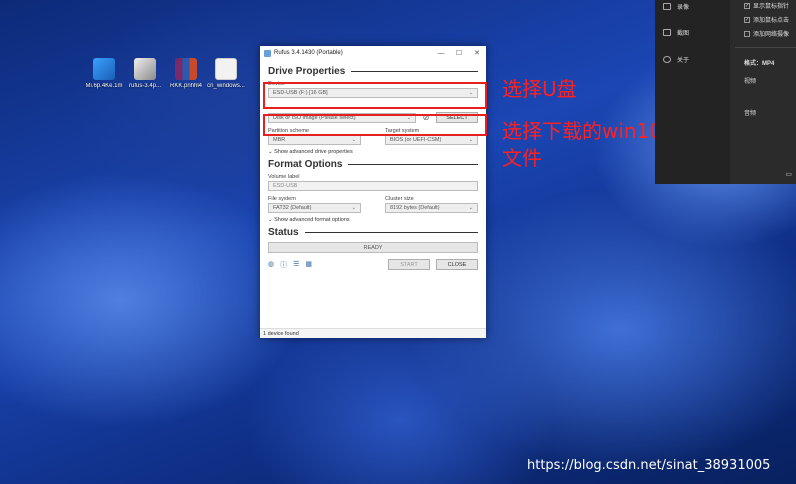 The image size is (796, 484). Describe the element at coordinates (771, 35) in the screenshot. I see `option-label: 添加网络摄像` at that location.